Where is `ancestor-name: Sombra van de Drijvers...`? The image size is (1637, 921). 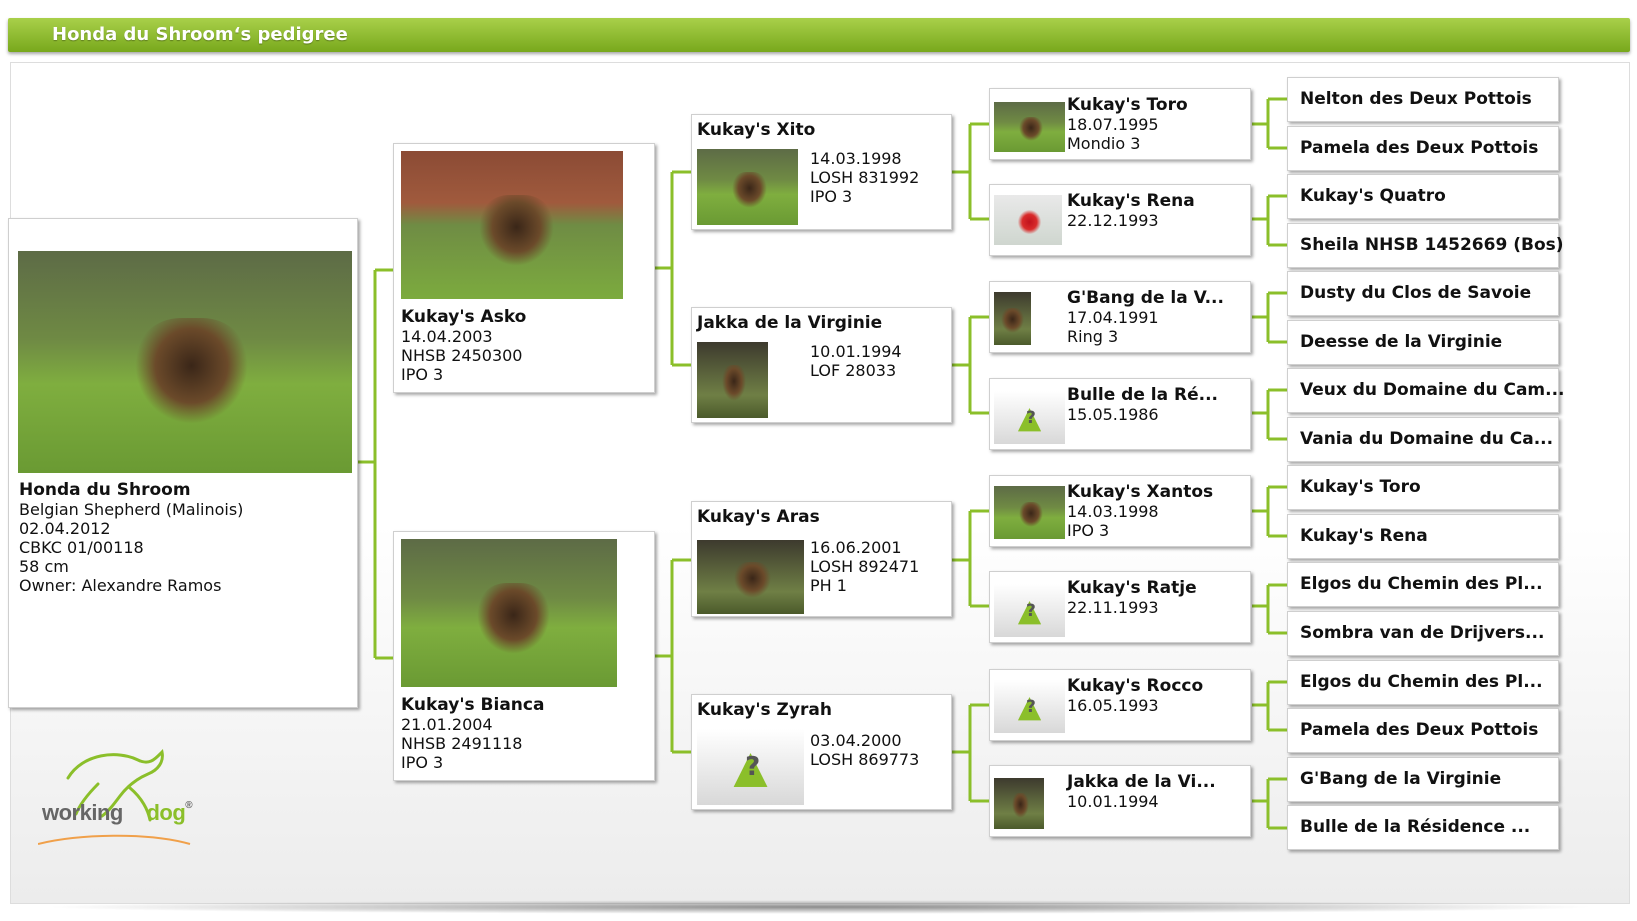
ancestor-name: Sombra van de Drijvers... is located at coordinates (1422, 633).